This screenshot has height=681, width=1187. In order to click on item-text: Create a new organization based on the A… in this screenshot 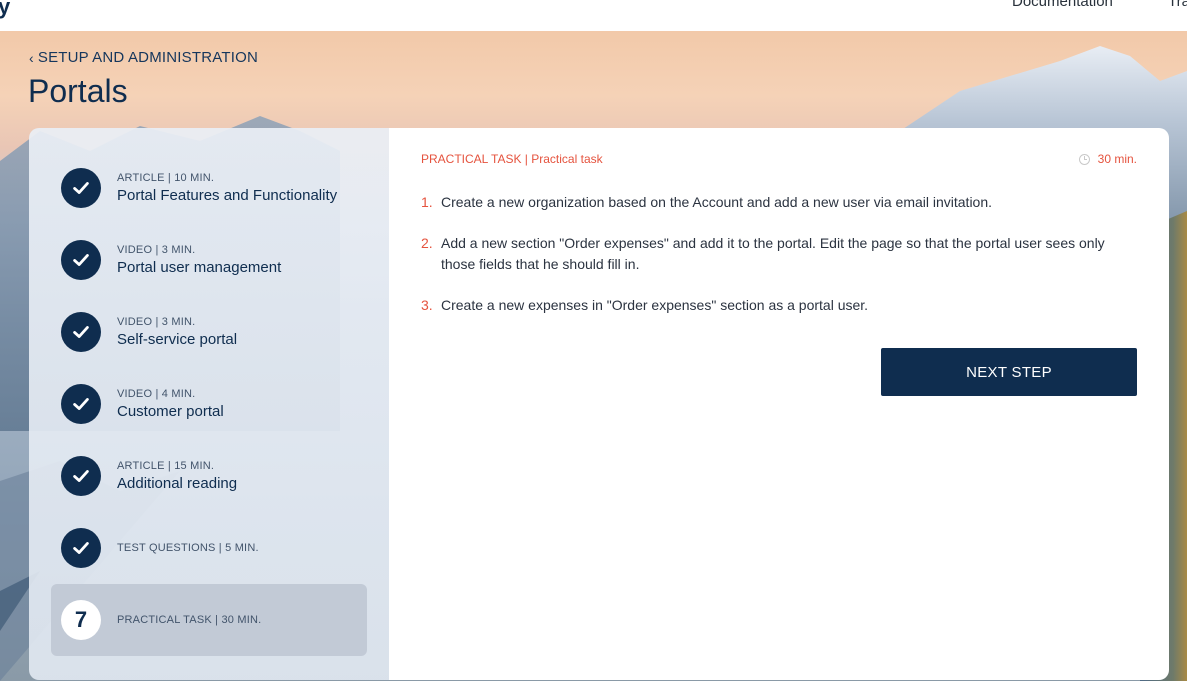, I will do `click(717, 202)`.